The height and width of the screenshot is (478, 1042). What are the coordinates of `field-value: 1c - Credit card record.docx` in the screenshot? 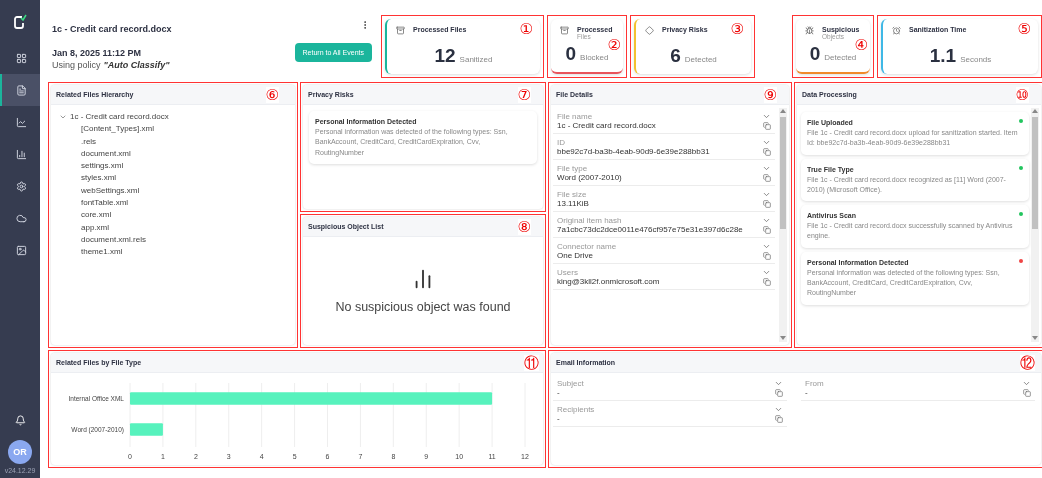 It's located at (606, 125).